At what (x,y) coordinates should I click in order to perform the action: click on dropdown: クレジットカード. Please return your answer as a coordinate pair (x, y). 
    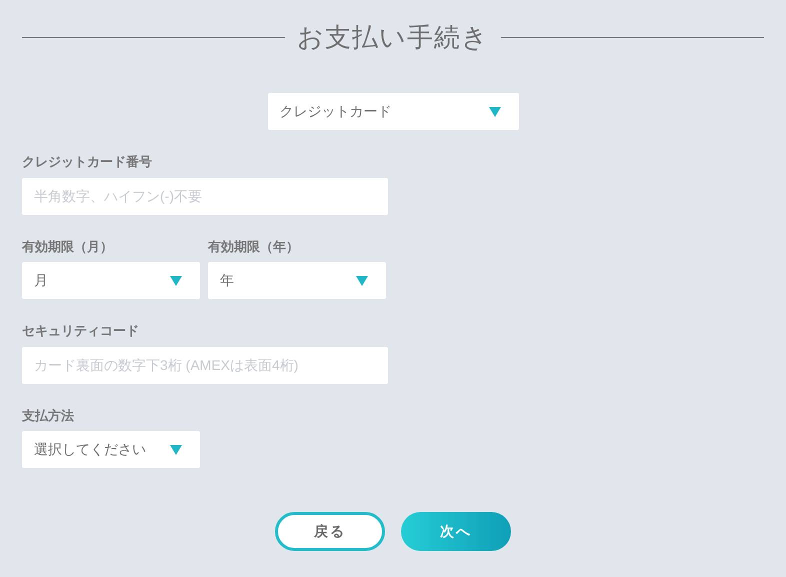
    Looking at the image, I should click on (393, 111).